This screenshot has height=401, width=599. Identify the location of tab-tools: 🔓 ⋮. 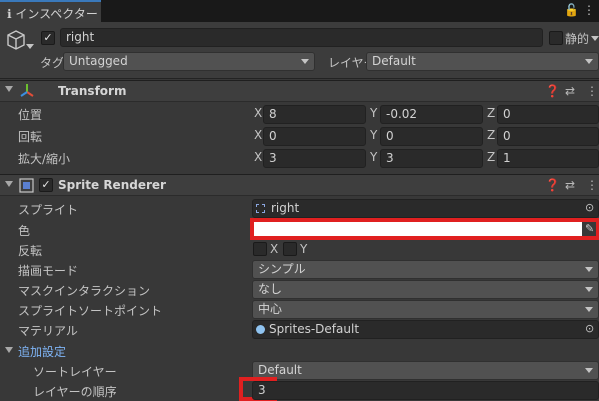
(579, 10).